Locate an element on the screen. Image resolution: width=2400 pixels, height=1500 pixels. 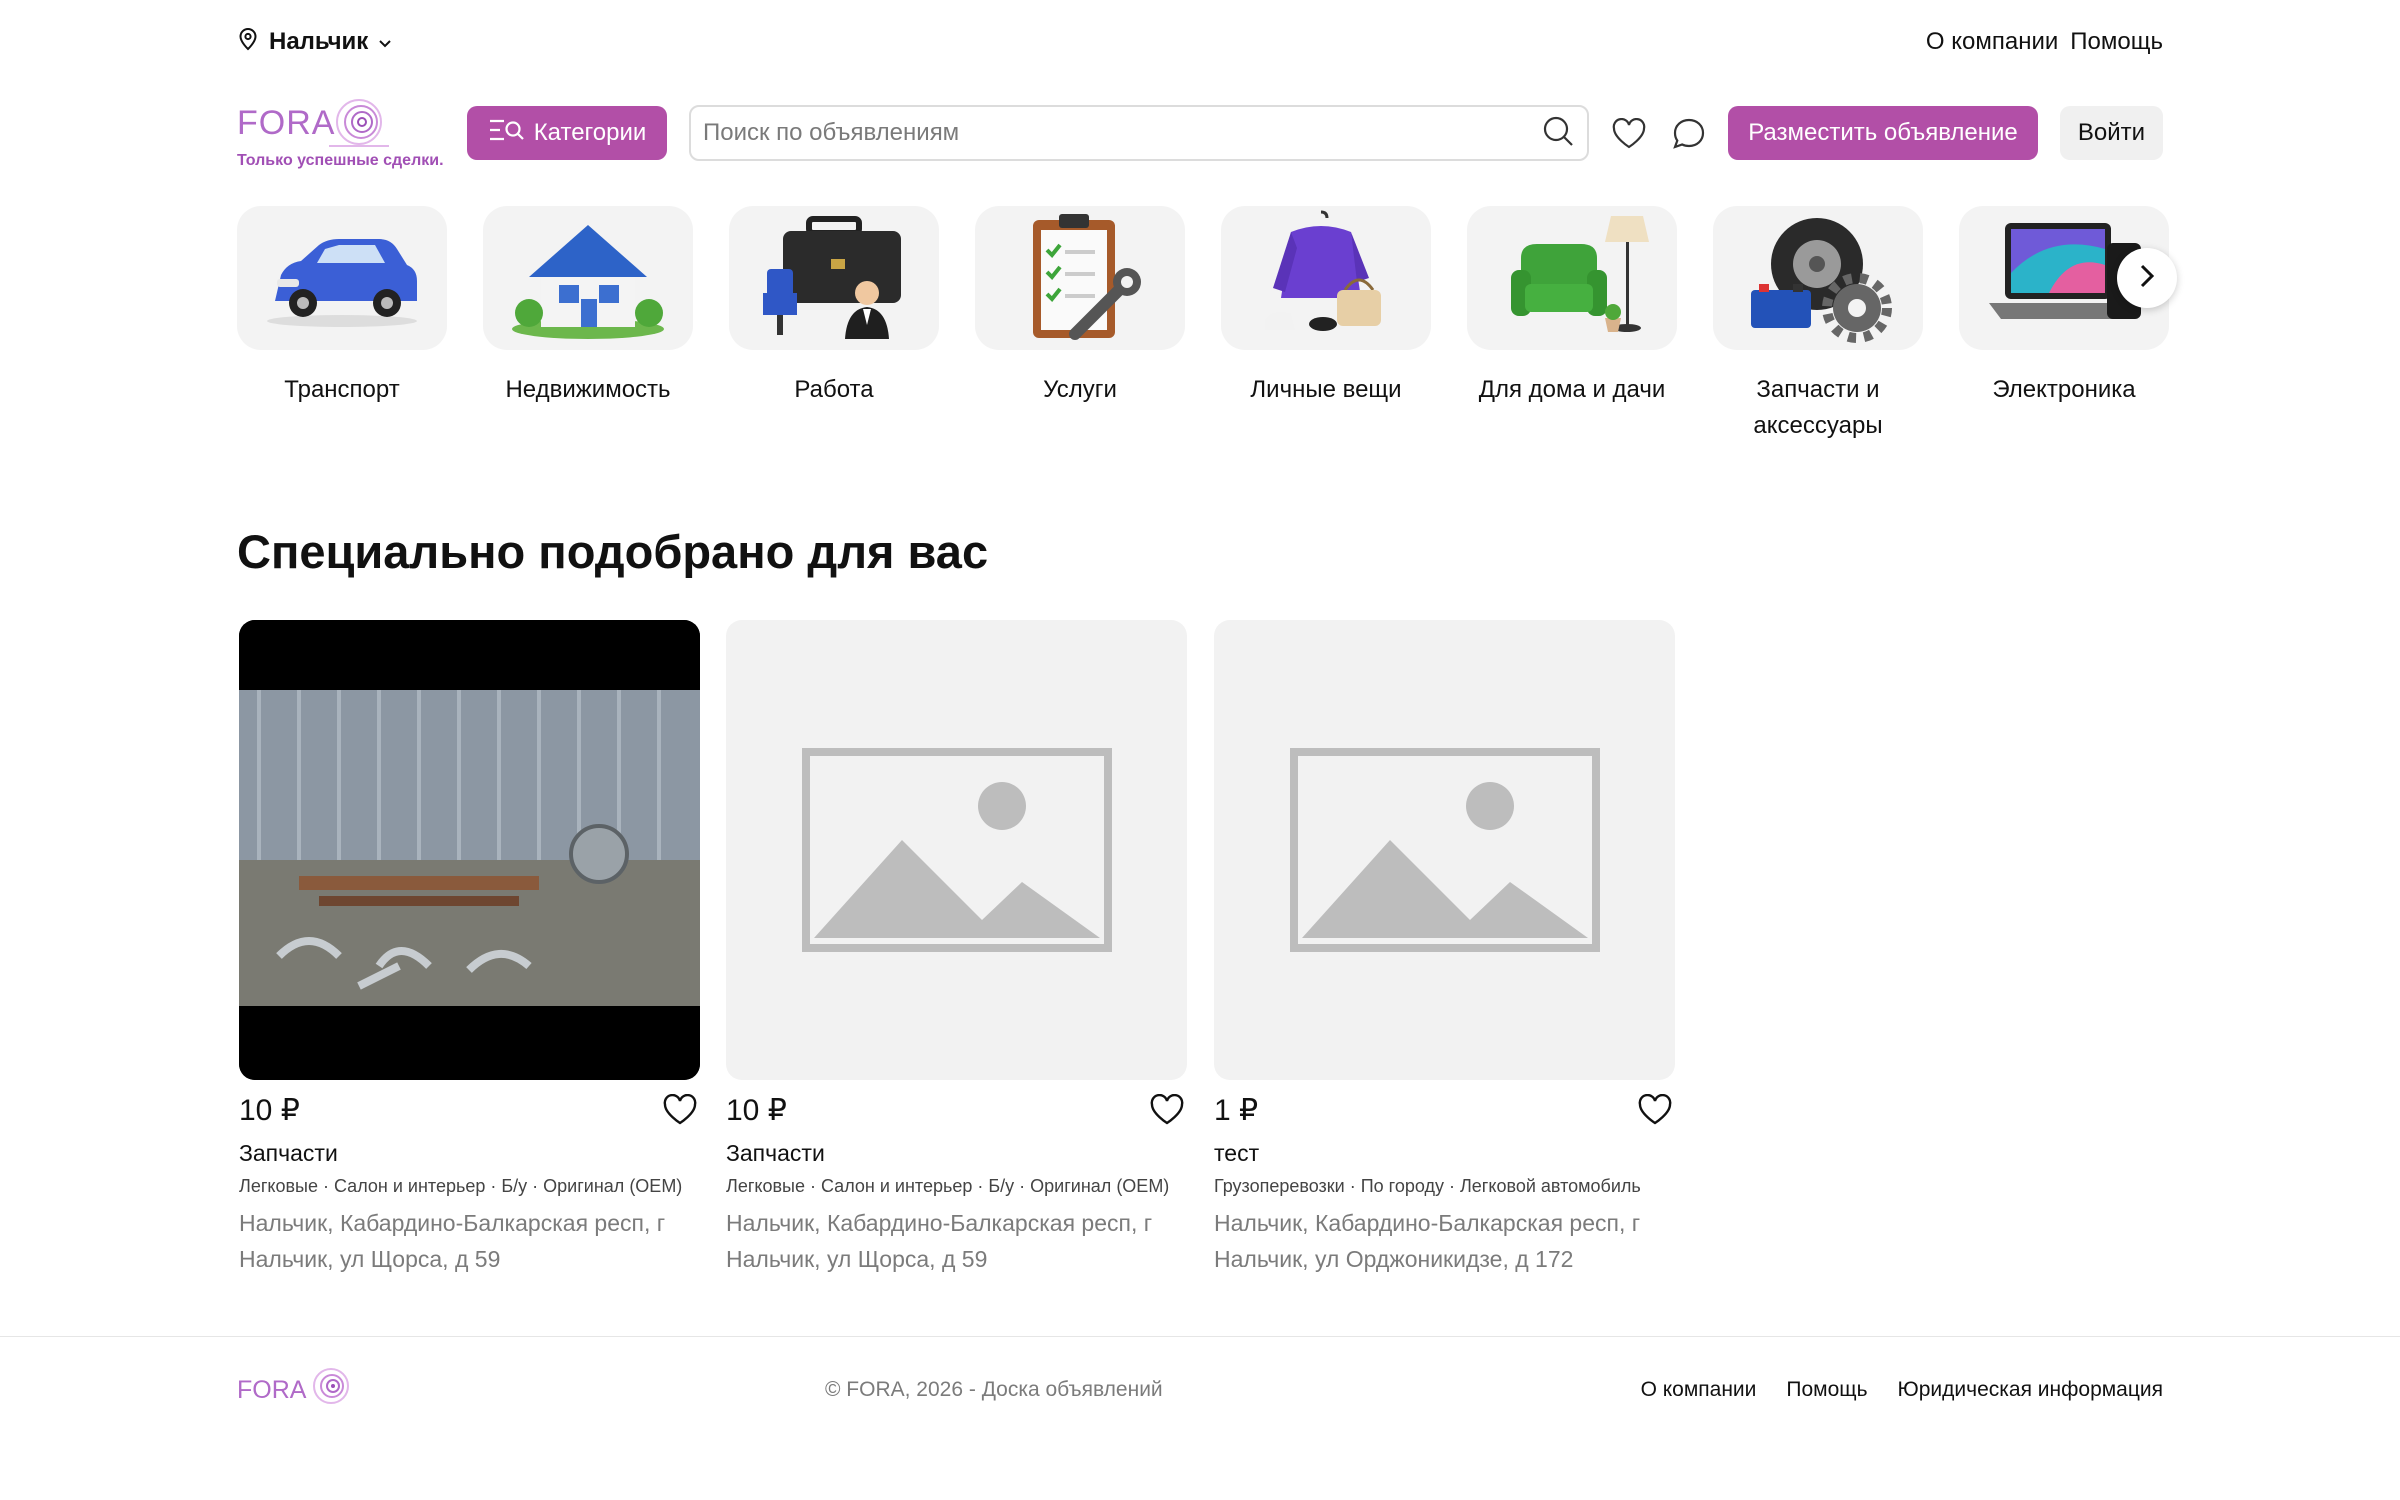
categories-button: Категории is located at coordinates (567, 133).